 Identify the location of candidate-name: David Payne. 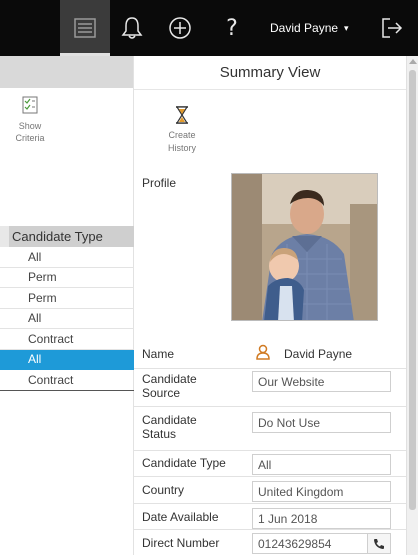
(318, 354).